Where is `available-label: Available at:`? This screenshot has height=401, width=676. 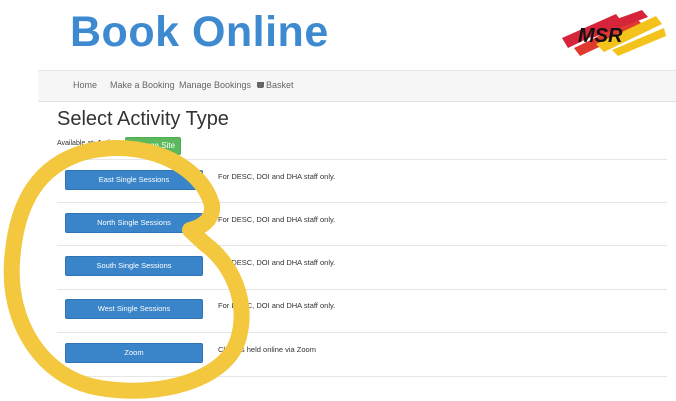
available-label: Available at: is located at coordinates (76, 143).